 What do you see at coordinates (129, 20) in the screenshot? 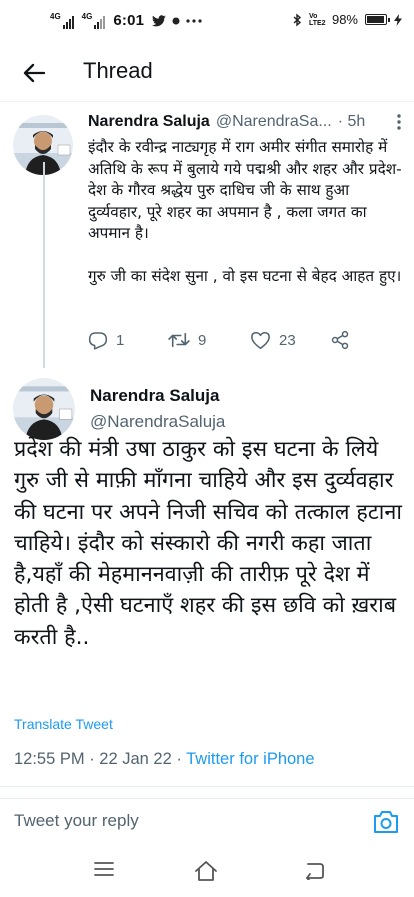
I see `clock: 6:01` at bounding box center [129, 20].